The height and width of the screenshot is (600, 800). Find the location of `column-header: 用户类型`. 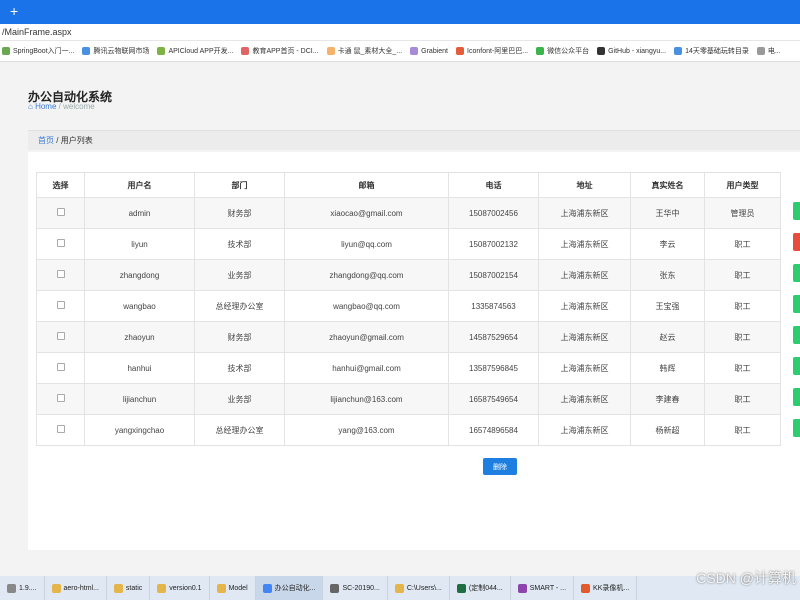

column-header: 用户类型 is located at coordinates (742, 185).